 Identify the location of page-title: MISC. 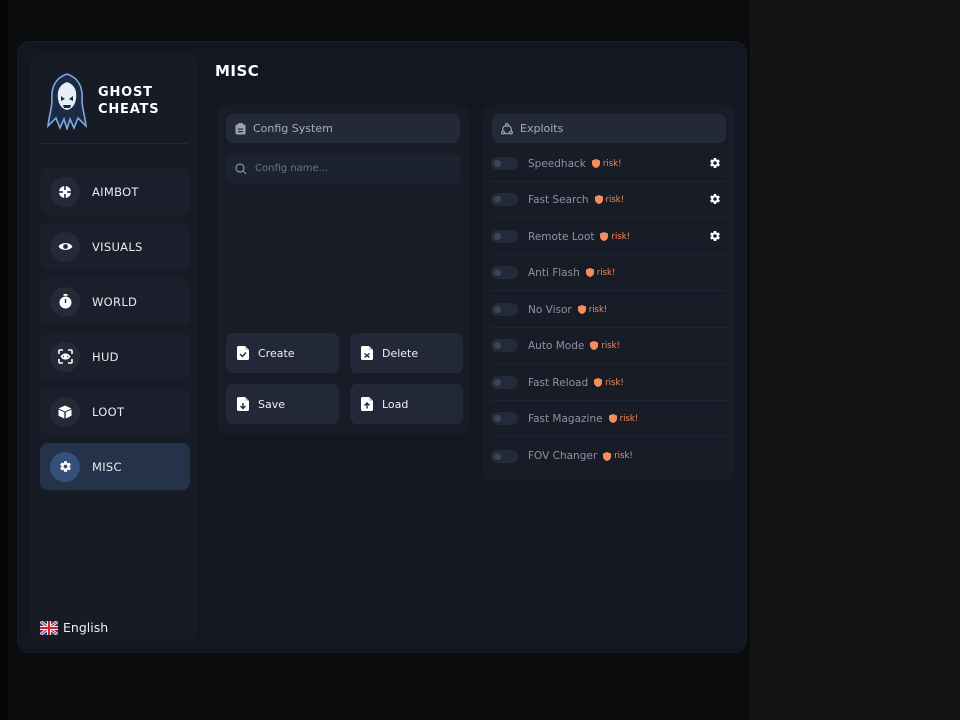
(237, 71).